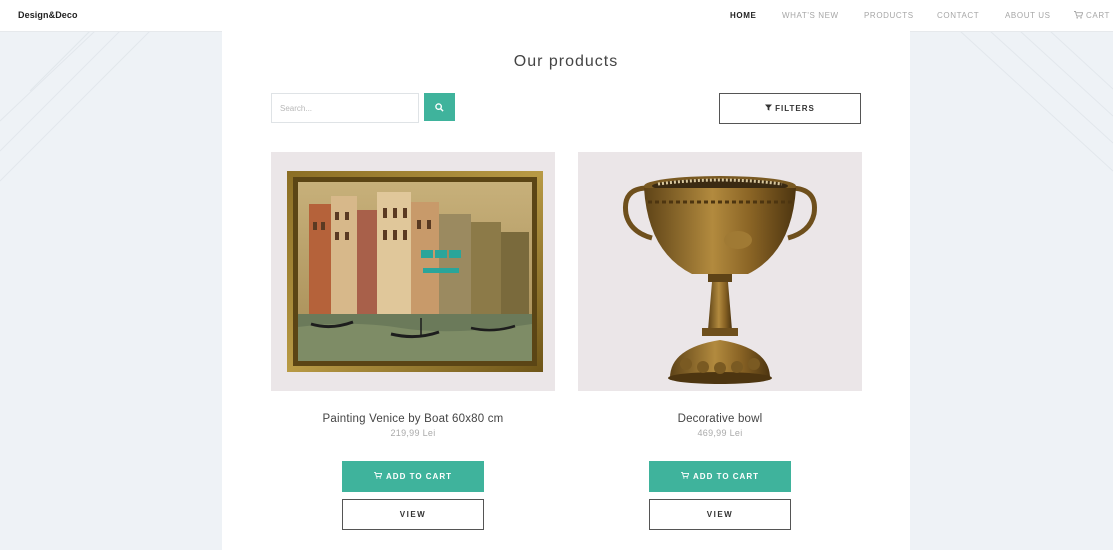  Describe the element at coordinates (413, 419) in the screenshot. I see `product-name: Painting Venice by Boat 60x80 cm` at that location.